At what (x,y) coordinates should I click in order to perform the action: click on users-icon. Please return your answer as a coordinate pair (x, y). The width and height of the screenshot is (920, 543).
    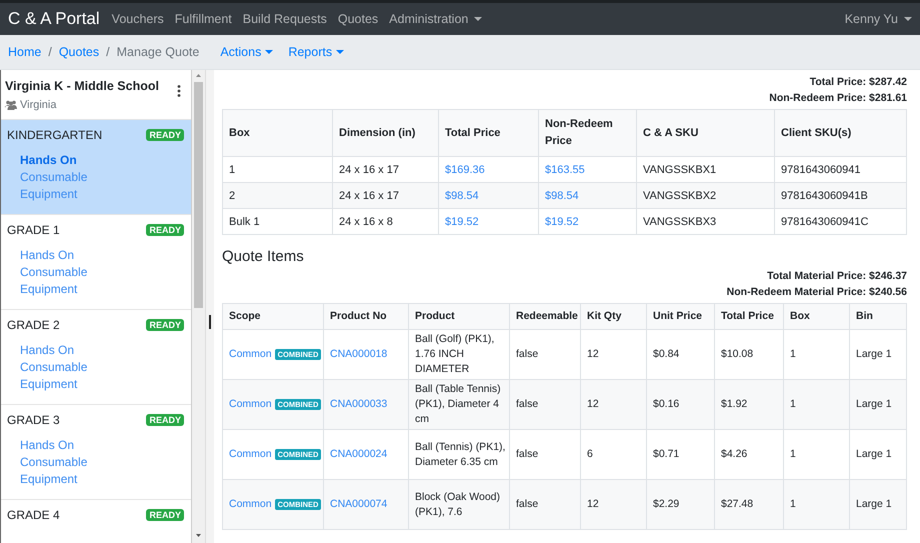
    Looking at the image, I should click on (11, 105).